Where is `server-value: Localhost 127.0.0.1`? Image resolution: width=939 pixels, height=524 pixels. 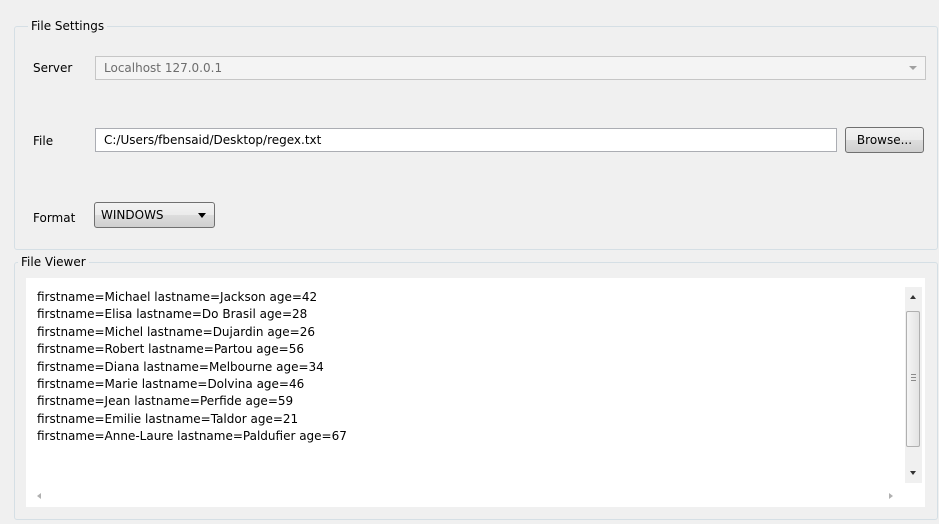 server-value: Localhost 127.0.0.1 is located at coordinates (163, 68).